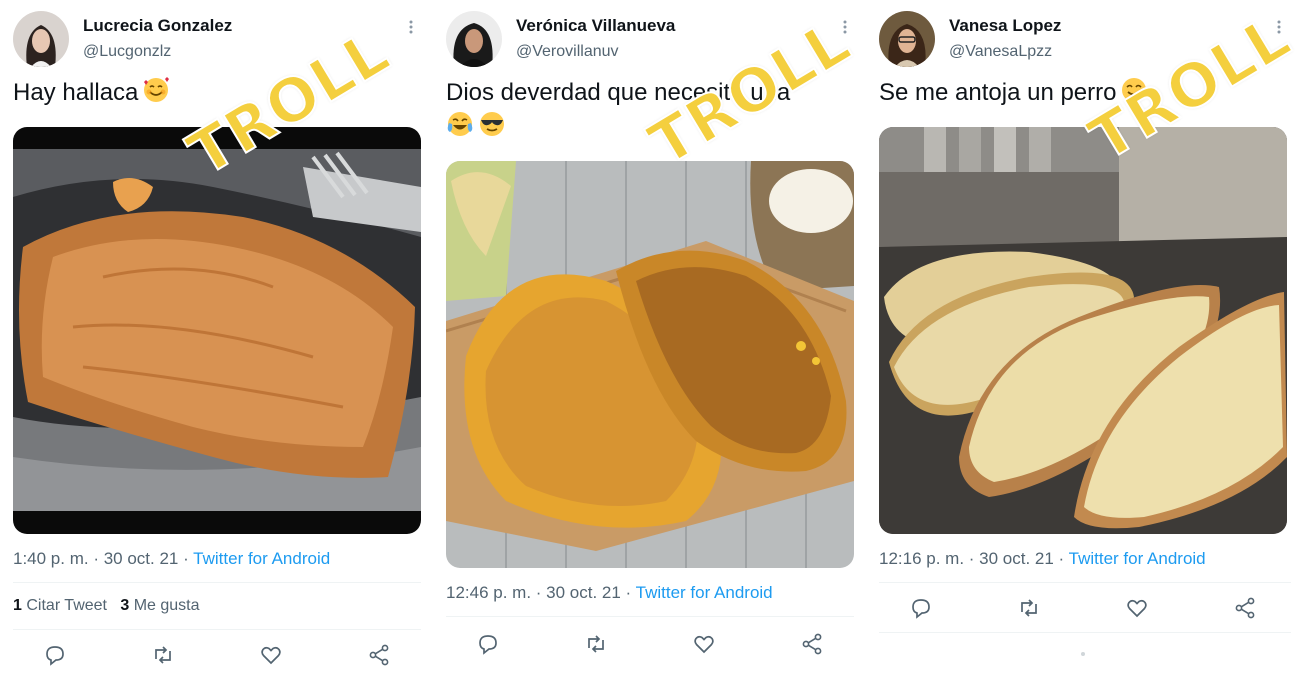 Image resolution: width=1300 pixels, height=677 pixels. Describe the element at coordinates (1000, 52) in the screenshot. I see `user-handle: @VanesaLpzz` at that location.